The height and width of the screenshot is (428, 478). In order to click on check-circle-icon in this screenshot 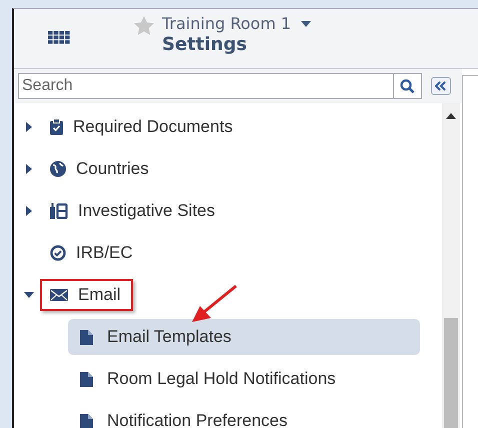, I will do `click(58, 253)`.